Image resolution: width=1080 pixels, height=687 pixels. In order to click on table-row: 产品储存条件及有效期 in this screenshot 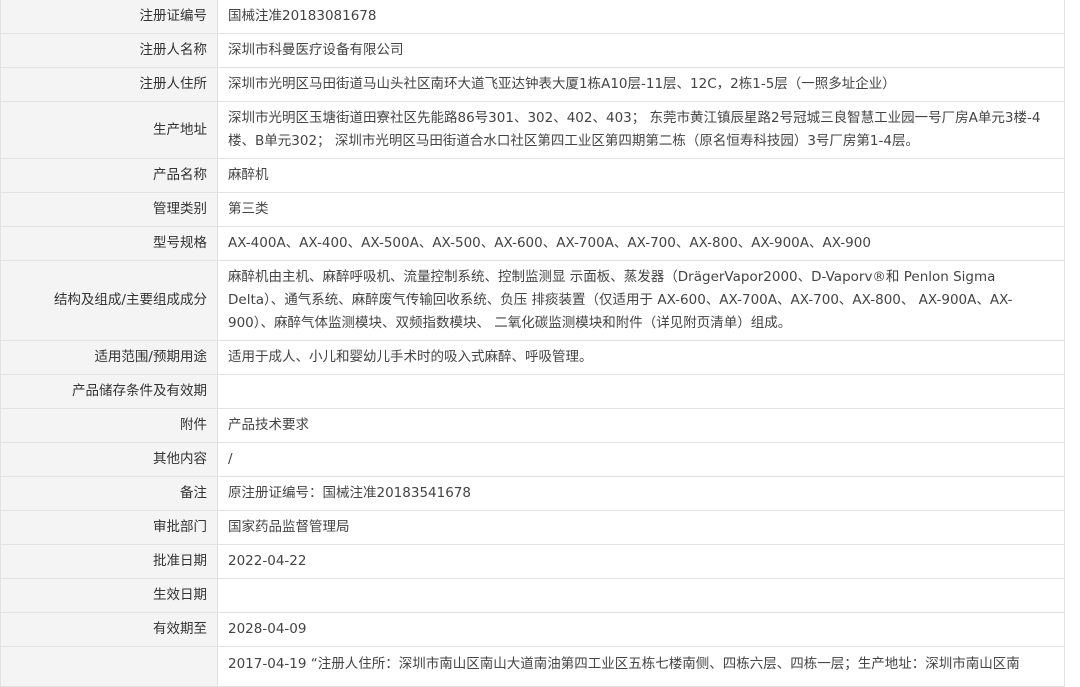, I will do `click(532, 391)`.